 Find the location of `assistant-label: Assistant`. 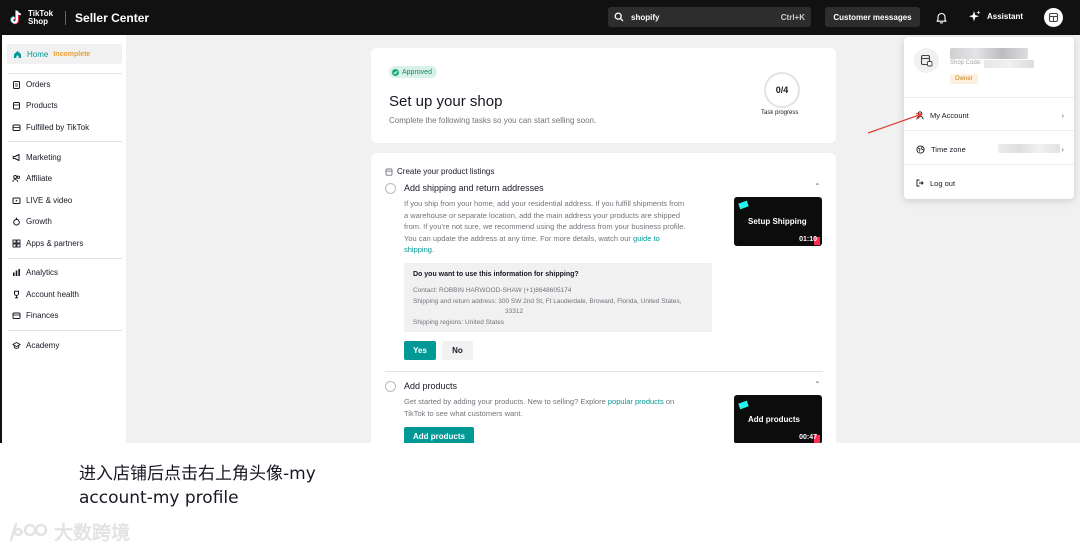

assistant-label: Assistant is located at coordinates (1005, 16).